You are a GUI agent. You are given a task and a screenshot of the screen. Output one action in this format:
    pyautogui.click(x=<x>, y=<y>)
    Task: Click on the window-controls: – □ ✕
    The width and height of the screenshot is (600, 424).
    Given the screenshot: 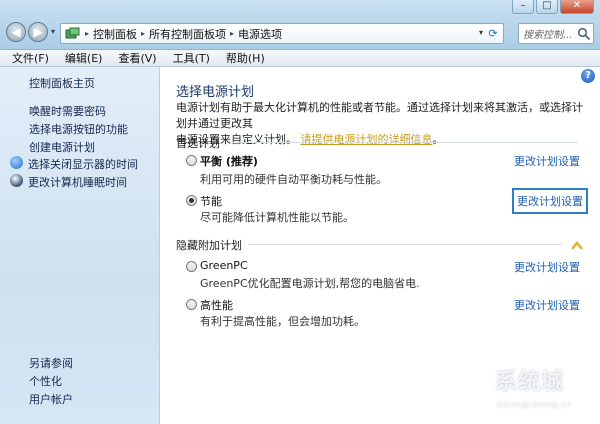 What is the action you would take?
    pyautogui.click(x=552, y=7)
    